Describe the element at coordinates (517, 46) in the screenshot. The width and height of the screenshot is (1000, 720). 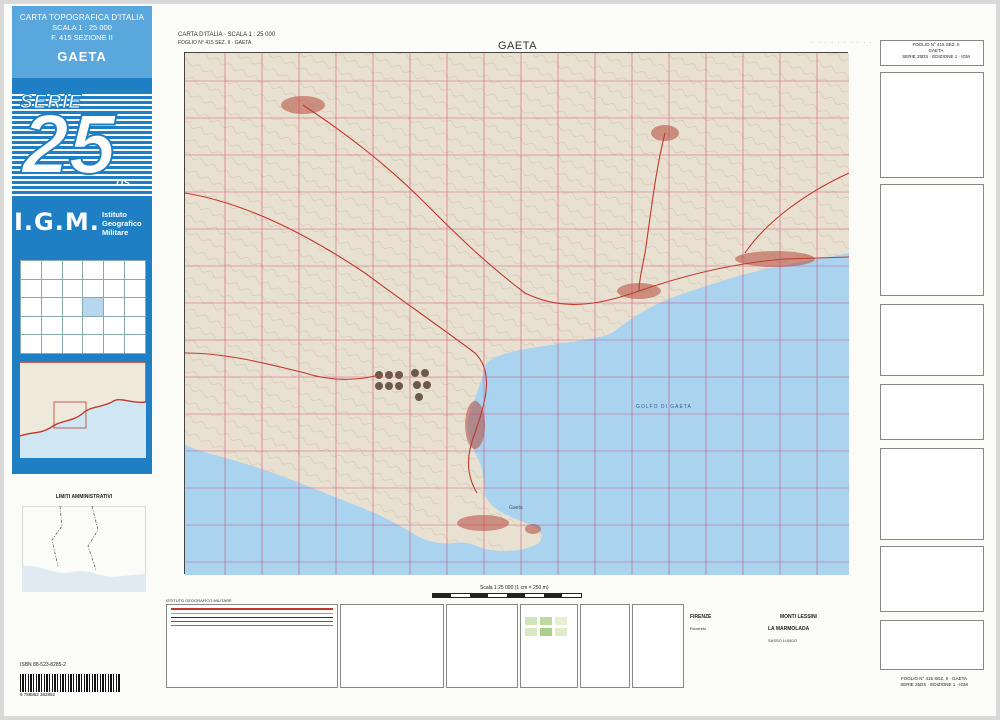
I see `map-title: GAETA` at that location.